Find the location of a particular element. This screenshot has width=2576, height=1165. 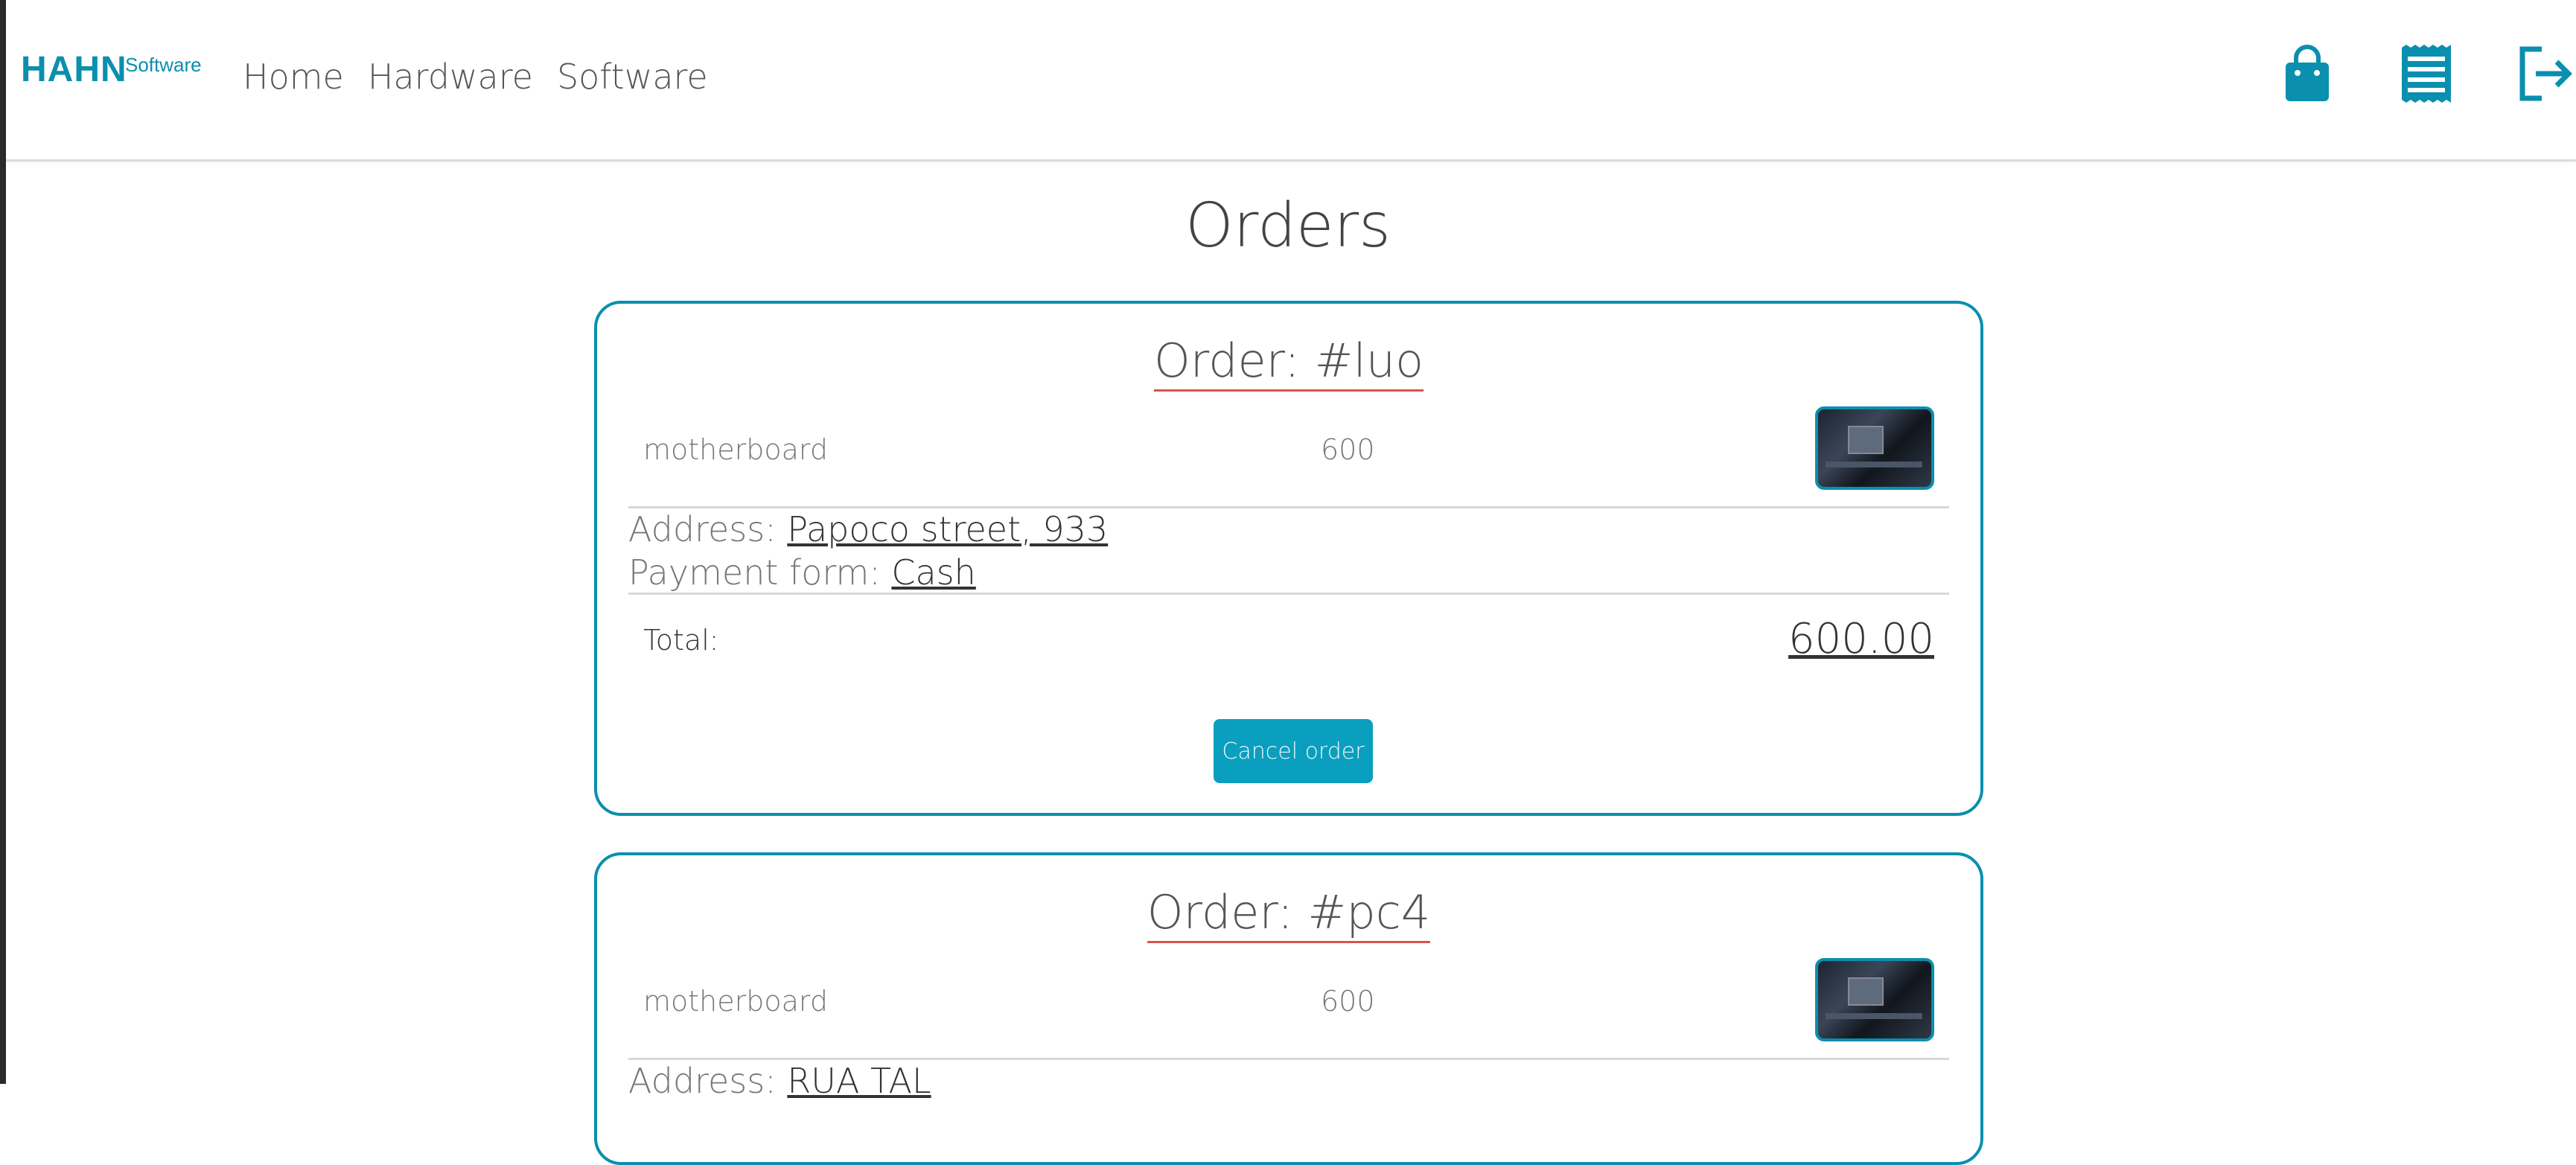

header-actions is located at coordinates (2397, 73).